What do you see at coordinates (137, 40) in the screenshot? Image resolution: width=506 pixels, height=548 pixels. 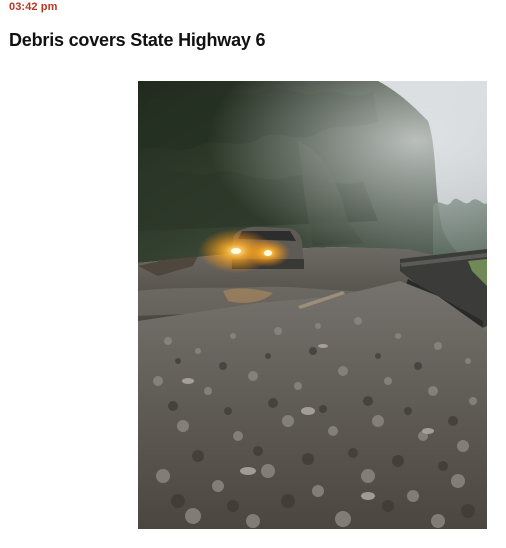 I see `post-headline: Debris covers State Highway 6` at bounding box center [137, 40].